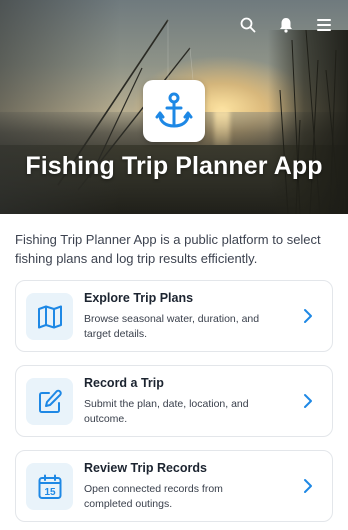 This screenshot has width=348, height=530. I want to click on edit-icon, so click(50, 401).